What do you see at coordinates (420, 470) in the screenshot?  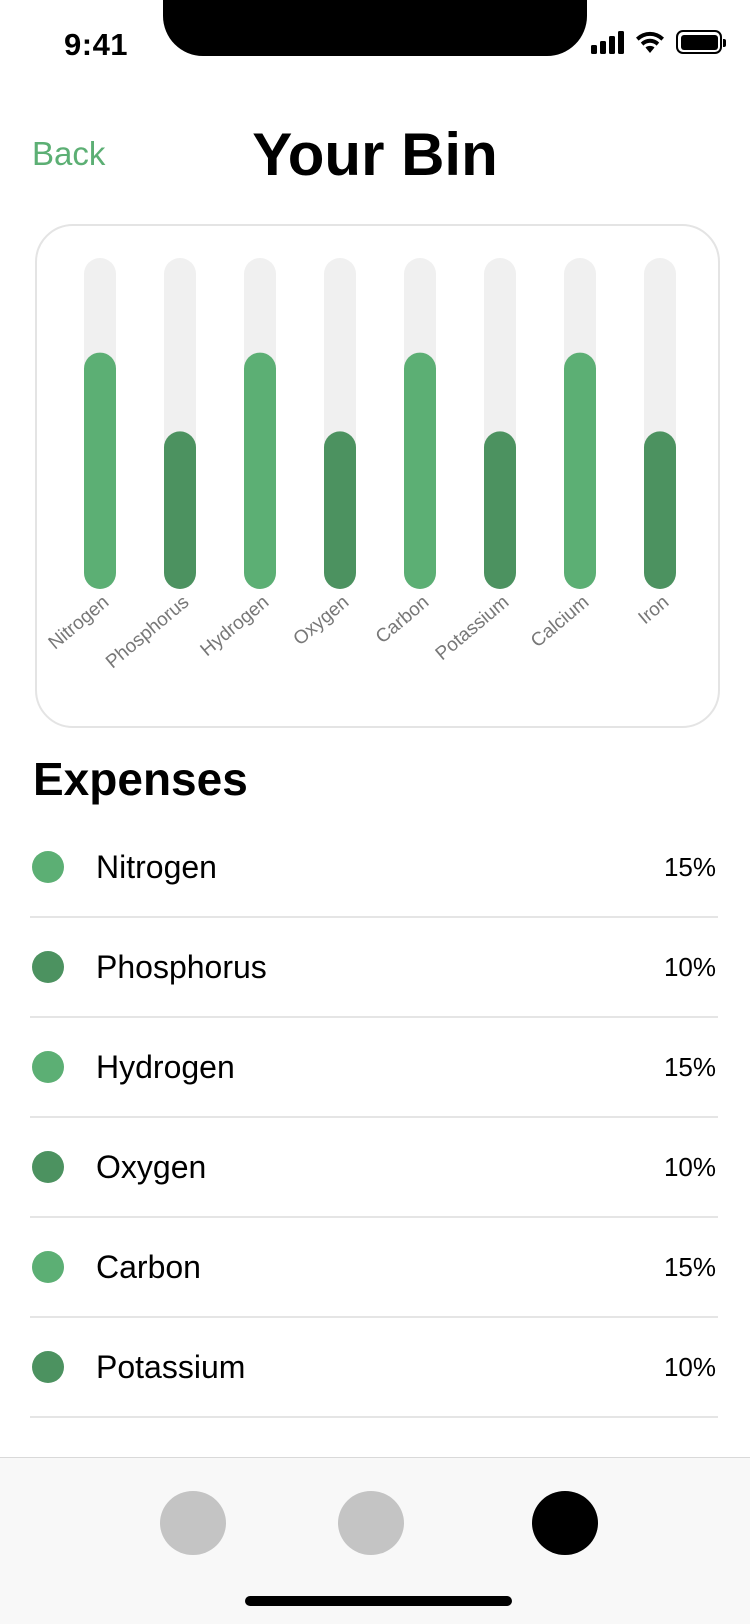 I see `bar-carbon` at bounding box center [420, 470].